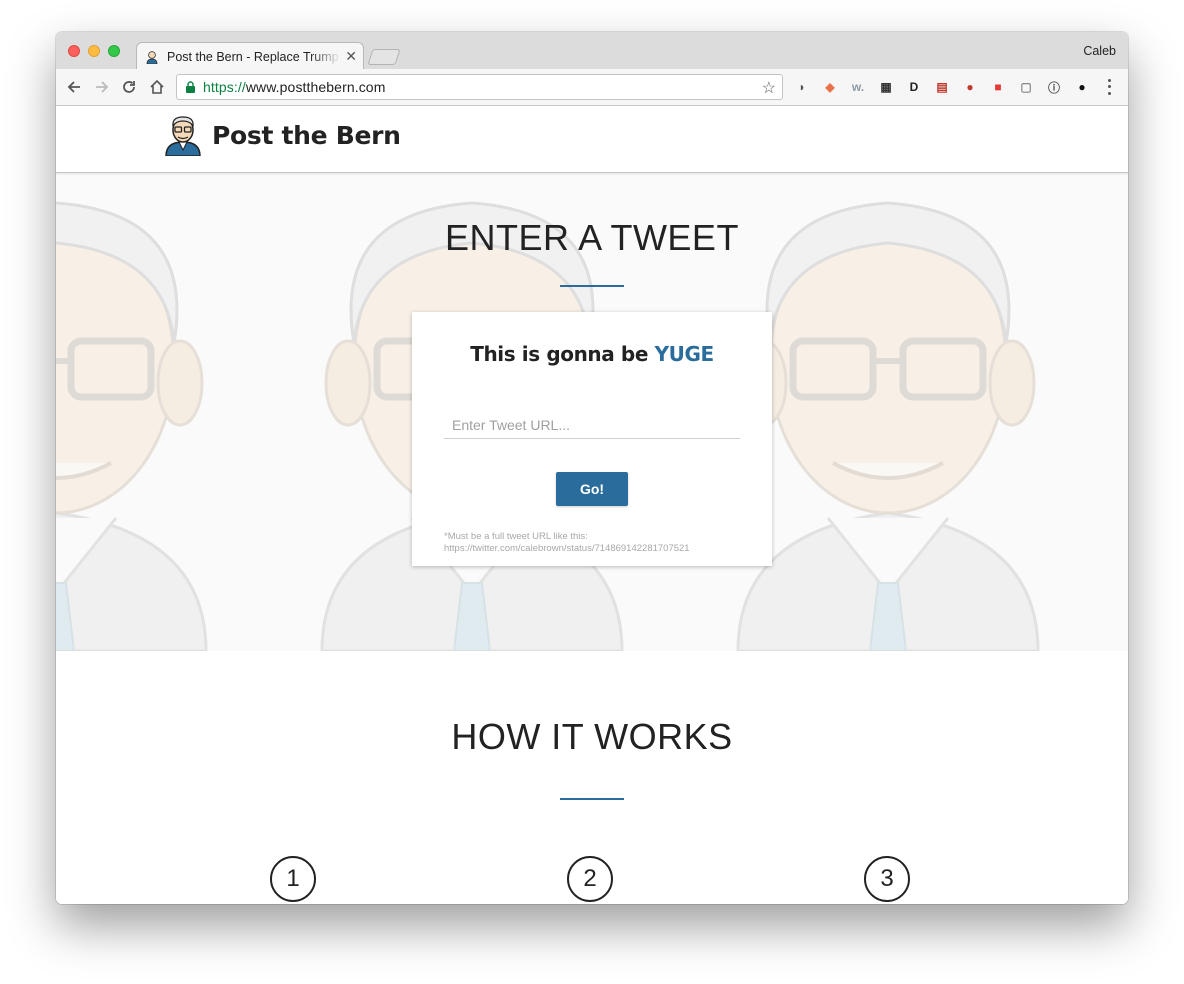  Describe the element at coordinates (830, 87) in the screenshot. I see `tab-icon: ◆` at that location.